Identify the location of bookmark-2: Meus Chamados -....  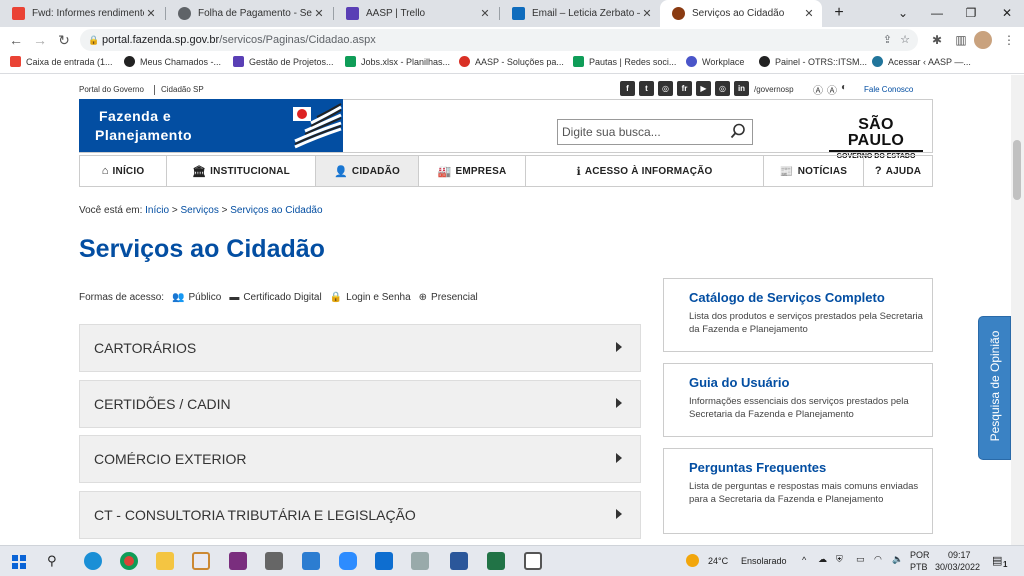
(172, 61).